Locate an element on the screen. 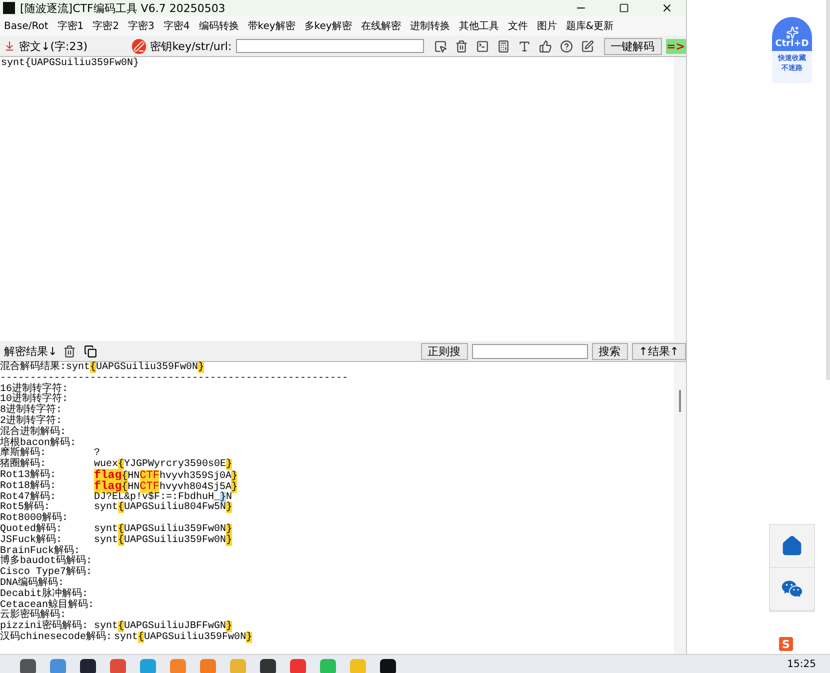 The height and width of the screenshot is (673, 830). results-label: 解密结果↓ is located at coordinates (31, 351).